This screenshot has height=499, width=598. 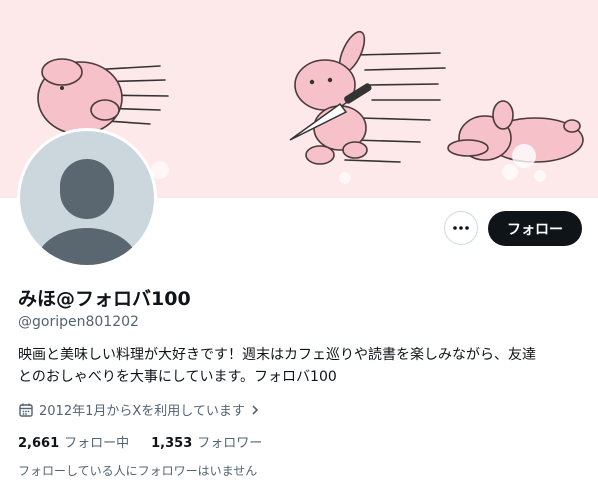 I want to click on more-options-button, so click(x=461, y=228).